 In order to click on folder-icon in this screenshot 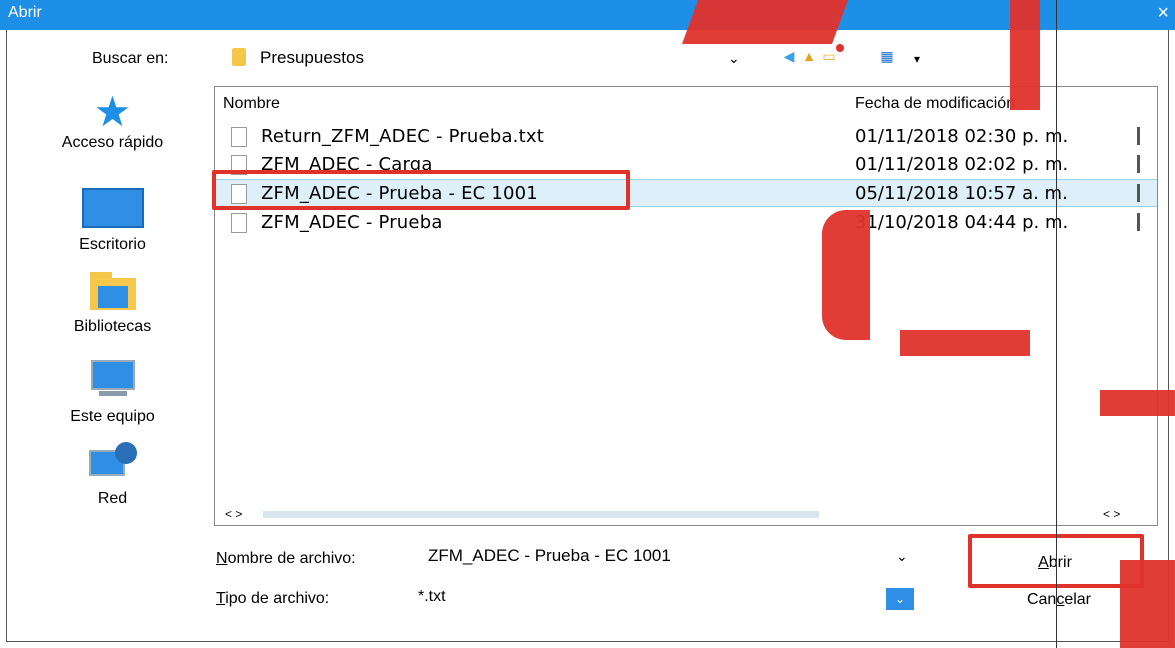, I will do `click(239, 57)`.